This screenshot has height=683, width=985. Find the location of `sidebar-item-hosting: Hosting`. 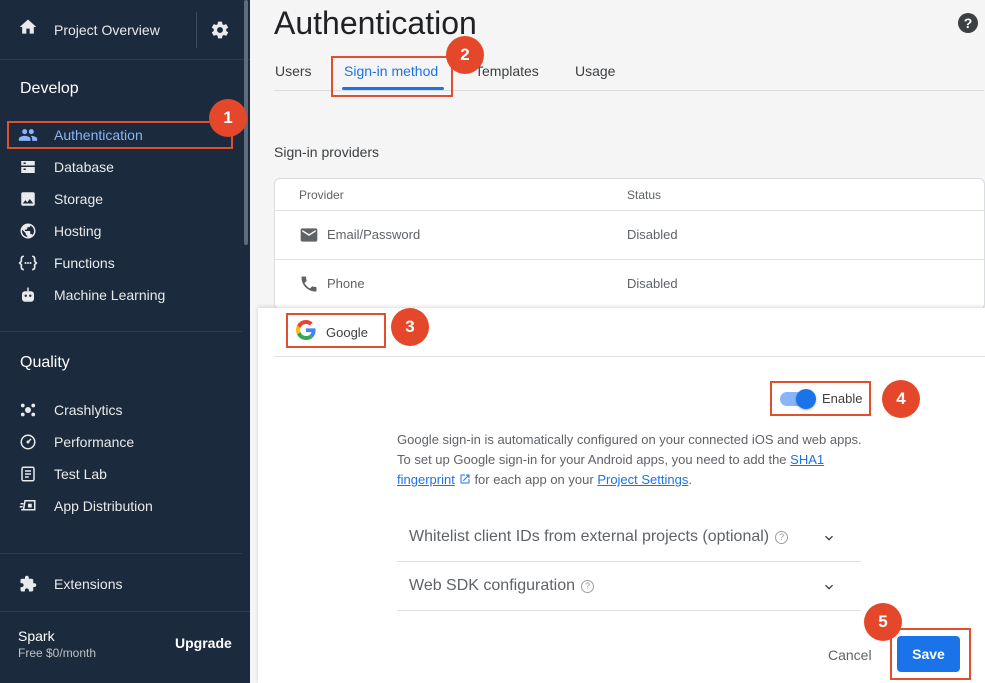

sidebar-item-hosting: Hosting is located at coordinates (121, 231).